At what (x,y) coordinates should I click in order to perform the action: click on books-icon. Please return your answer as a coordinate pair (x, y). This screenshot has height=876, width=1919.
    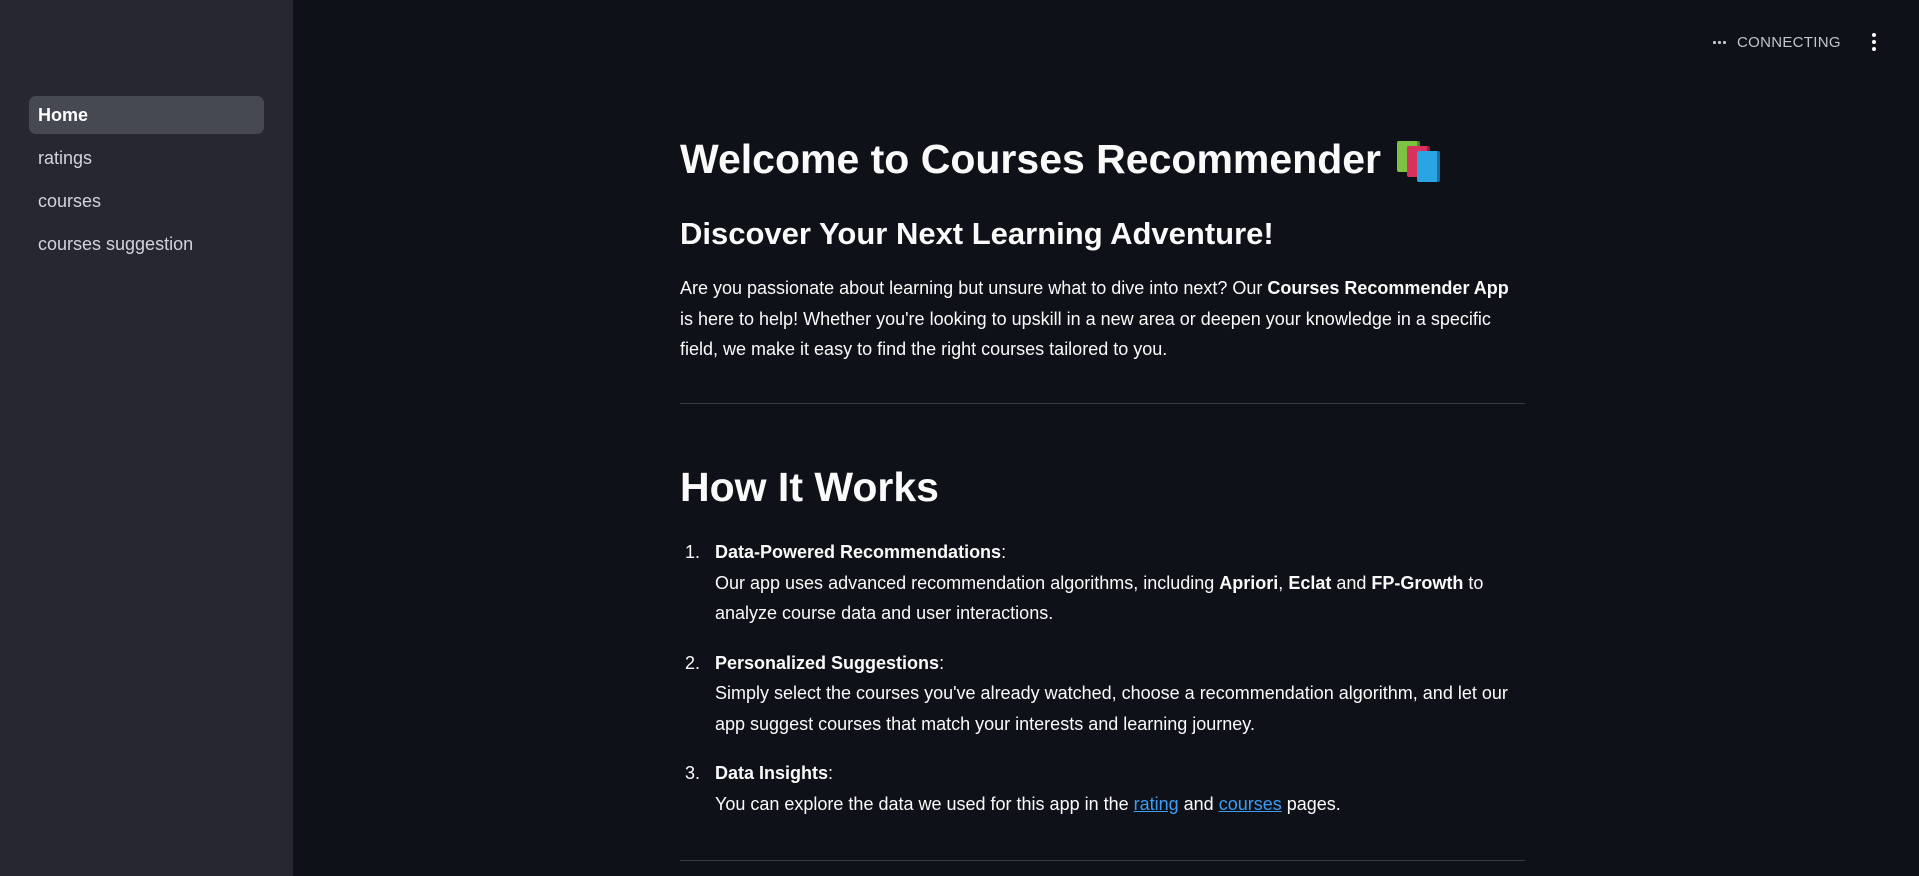
    Looking at the image, I should click on (1418, 160).